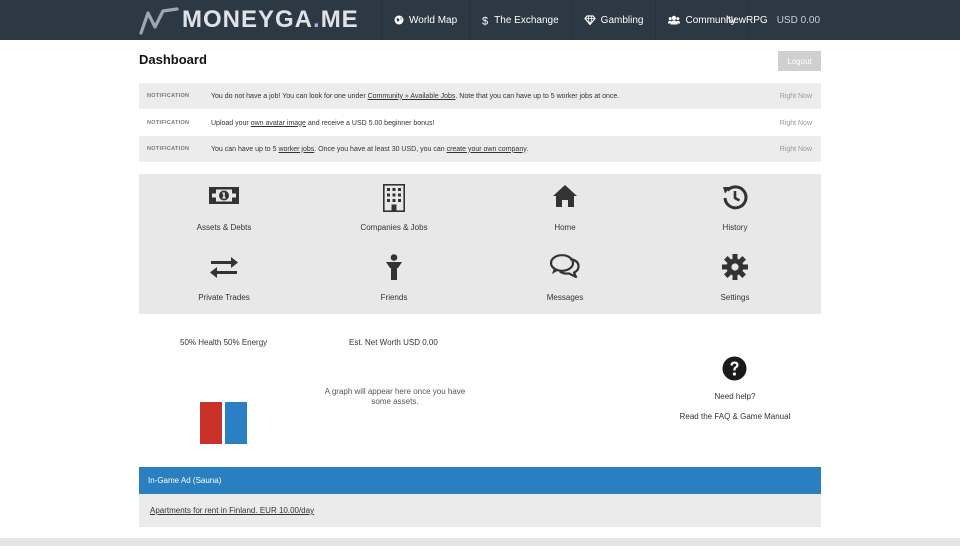  Describe the element at coordinates (747, 20) in the screenshot. I see `username-link: NewRPG` at that location.